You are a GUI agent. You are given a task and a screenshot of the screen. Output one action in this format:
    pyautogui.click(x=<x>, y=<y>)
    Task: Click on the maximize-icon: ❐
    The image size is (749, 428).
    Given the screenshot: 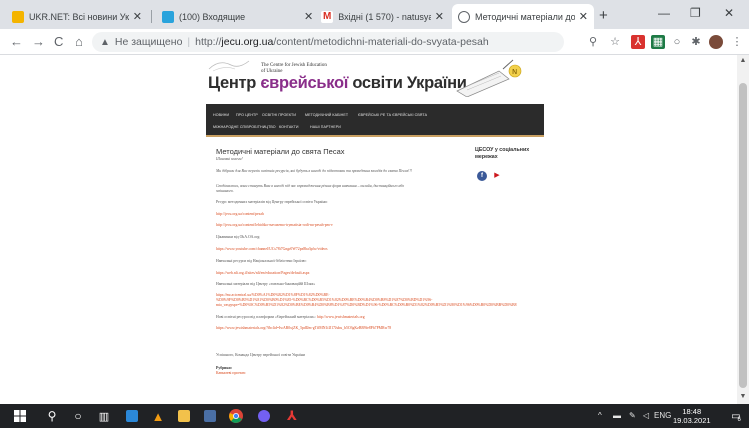 What is the action you would take?
    pyautogui.click(x=695, y=13)
    